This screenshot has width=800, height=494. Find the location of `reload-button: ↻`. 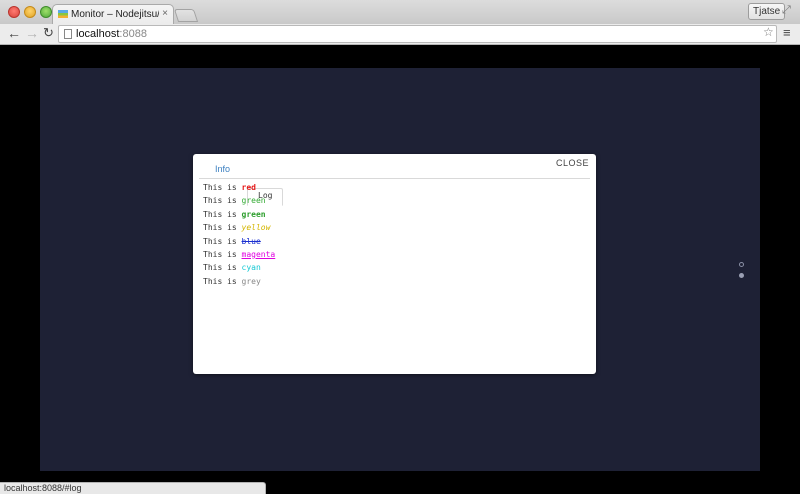

reload-button: ↻ is located at coordinates (48, 33).